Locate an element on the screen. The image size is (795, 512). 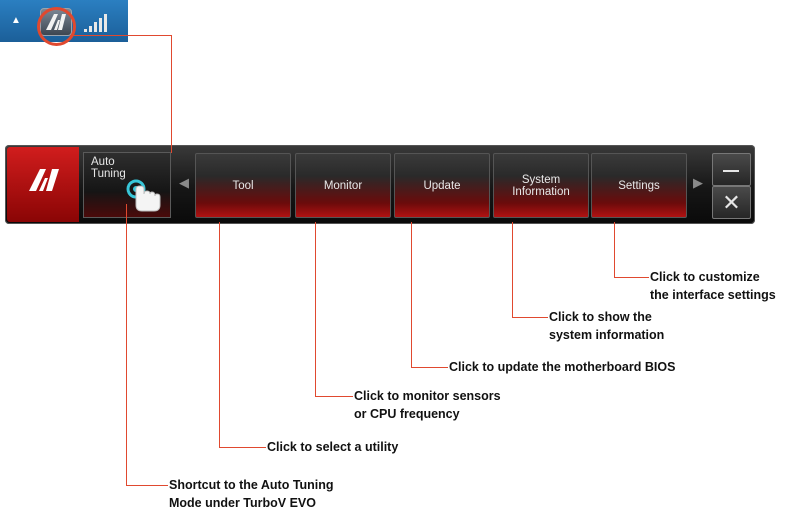
close-button: ✕ is located at coordinates (731, 202).